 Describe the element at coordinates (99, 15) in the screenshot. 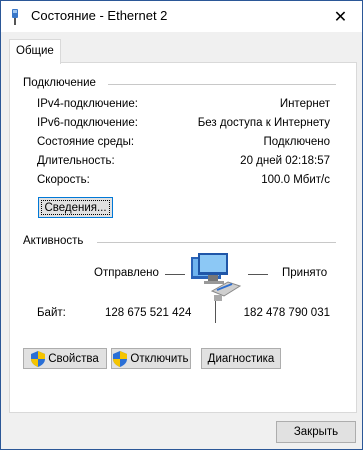

I see `window-title: Состояние - Ethernet 2` at that location.